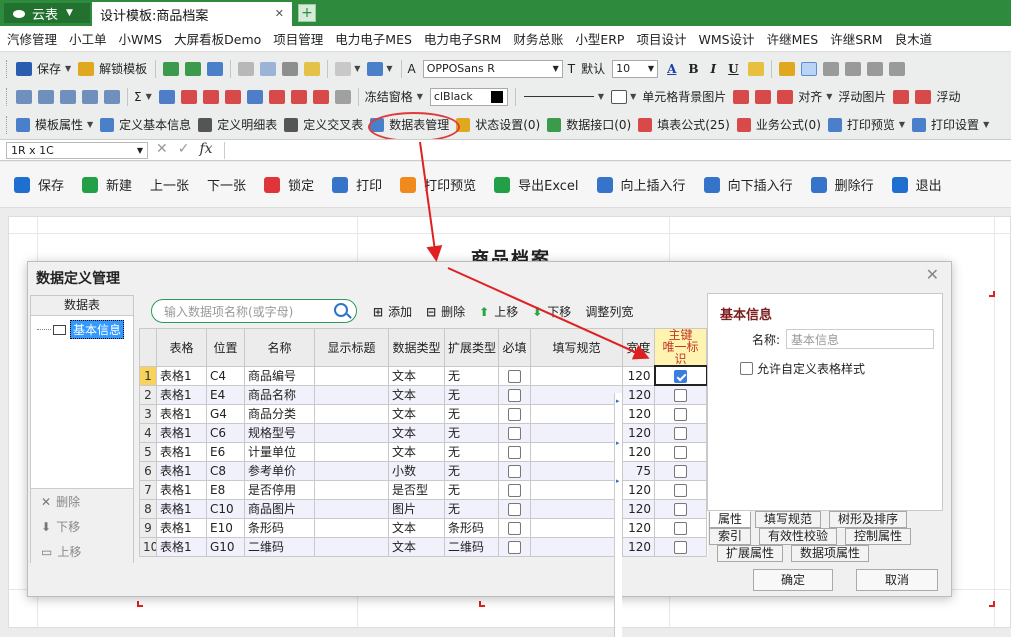 The width and height of the screenshot is (1011, 637). Describe the element at coordinates (461, 38) in the screenshot. I see `menu-item: 电力电子SRM` at that location.